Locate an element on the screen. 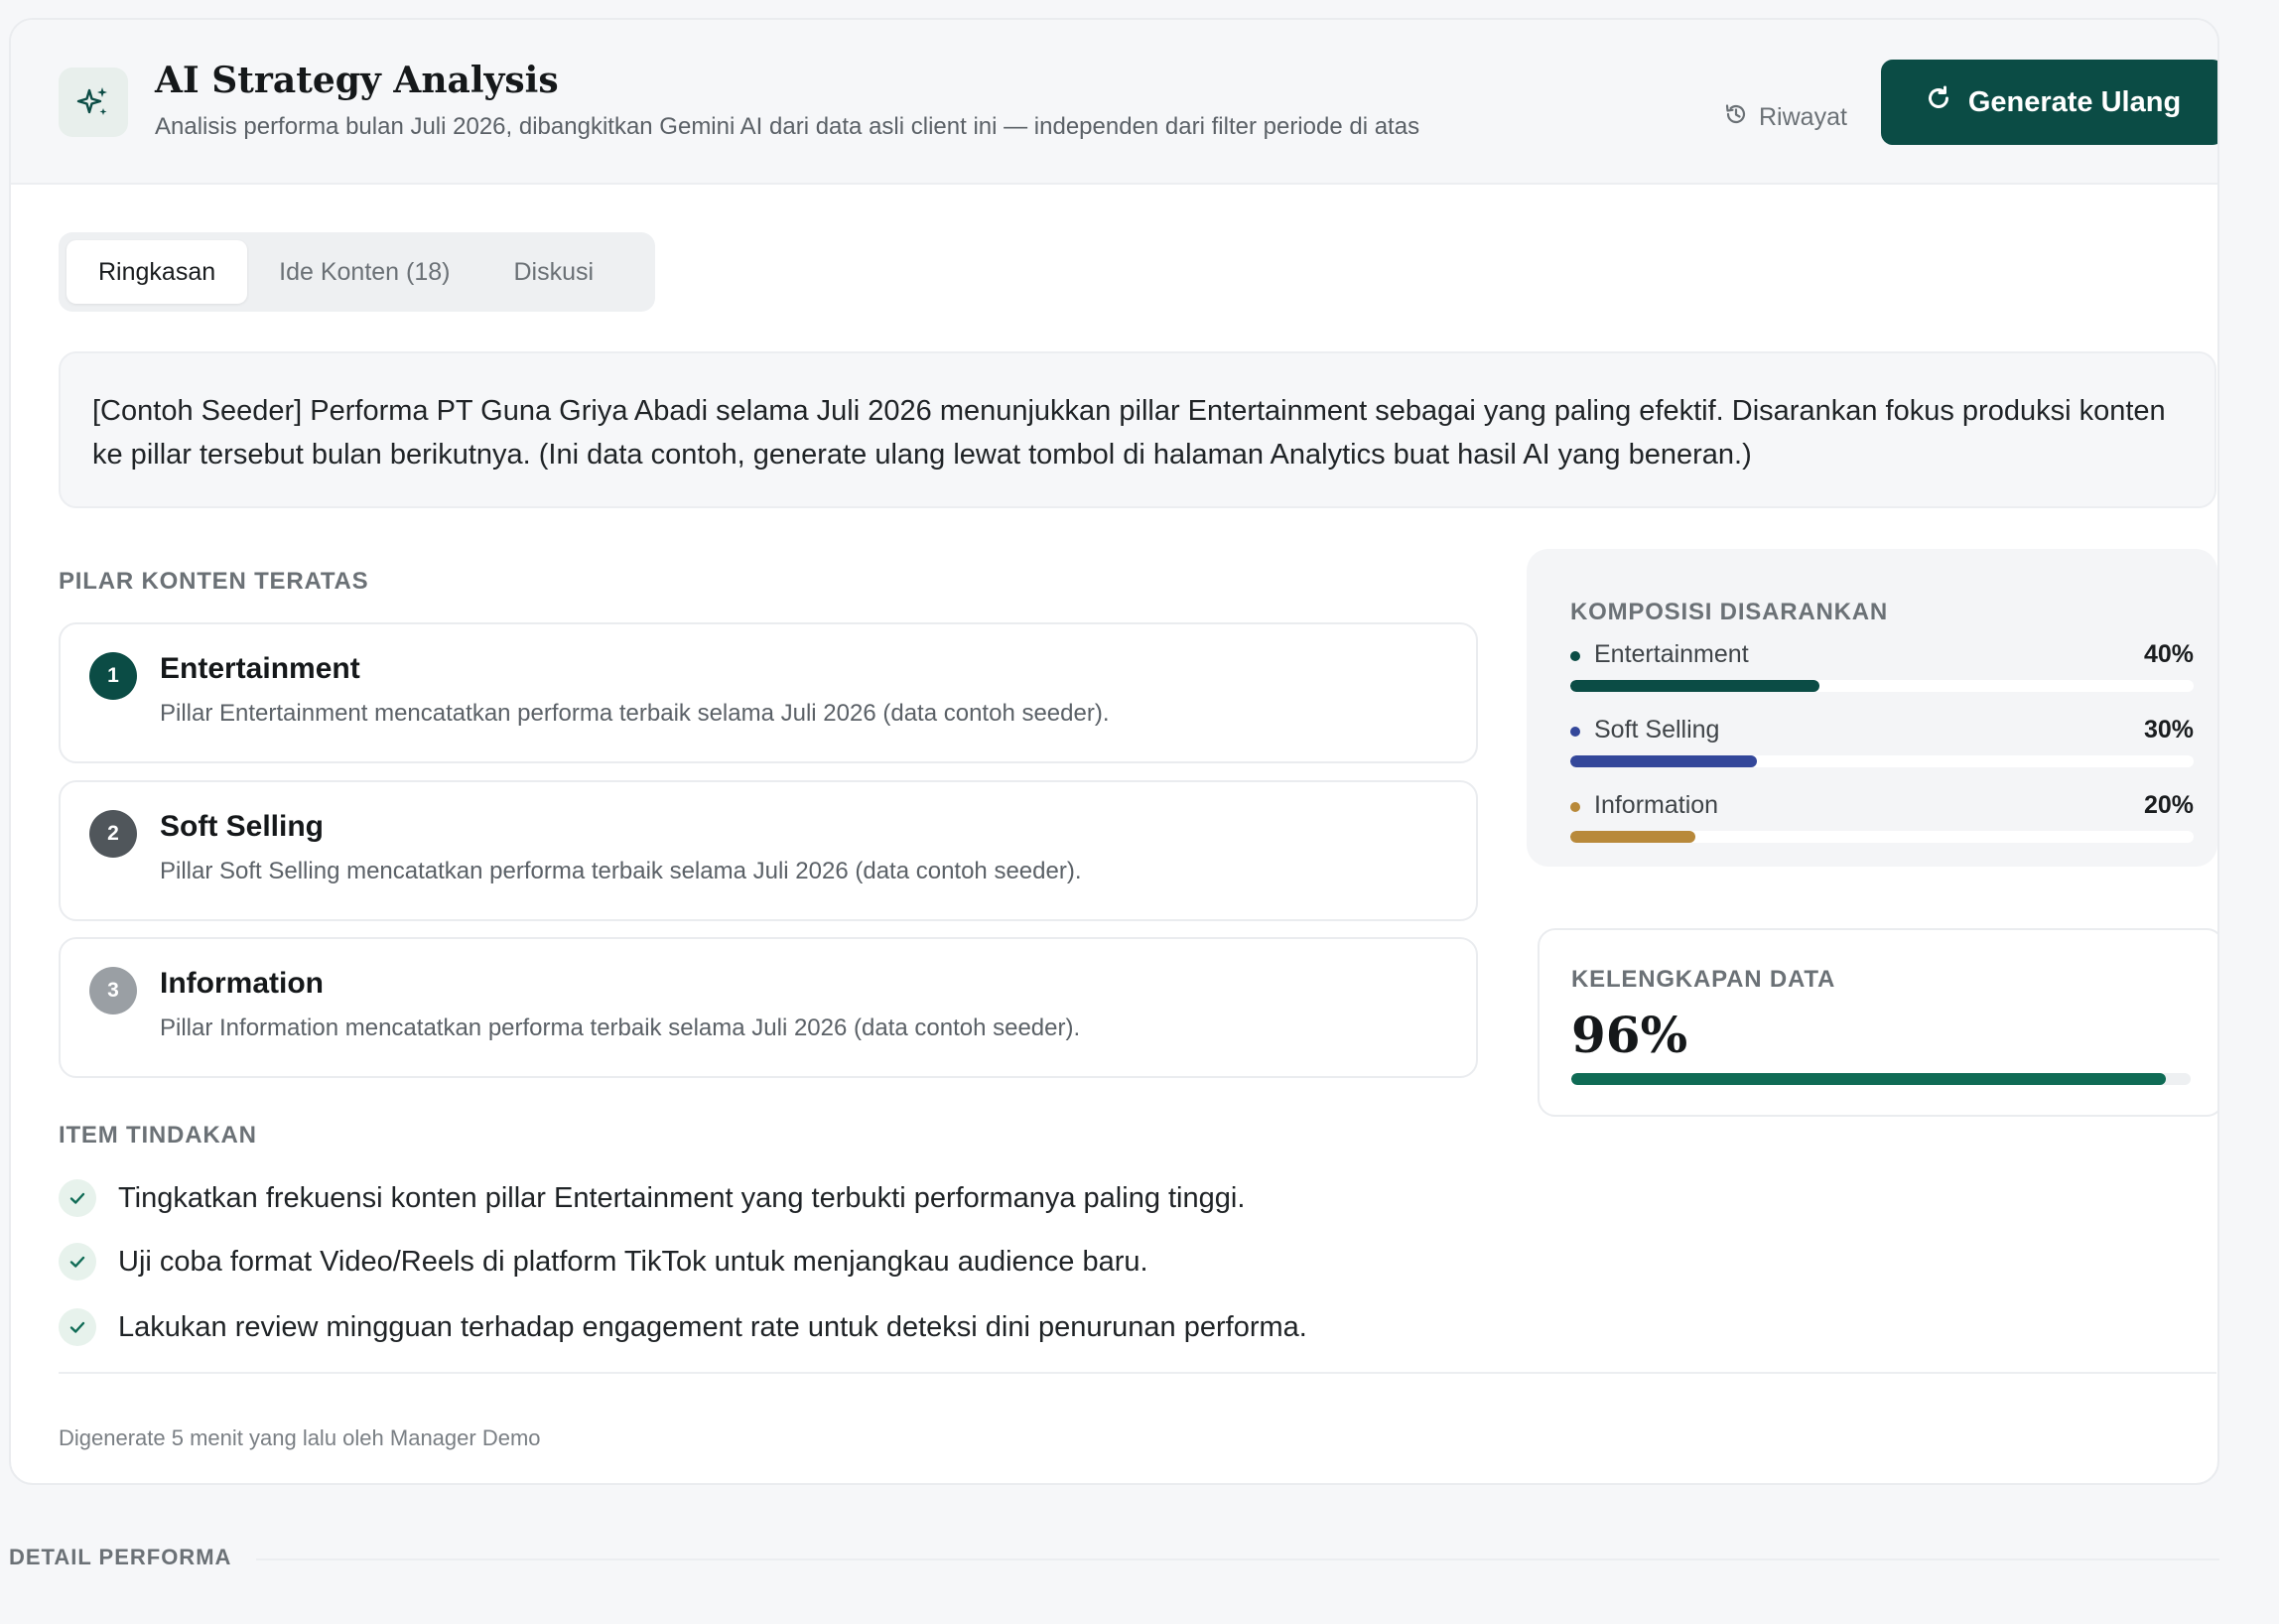 Image resolution: width=2279 pixels, height=1624 pixels. tab-ide-konten: Ide Konten (18) is located at coordinates (364, 272).